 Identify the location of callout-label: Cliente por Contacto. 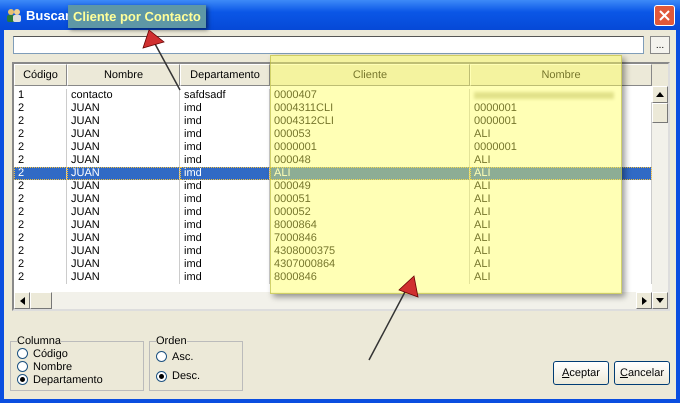
(137, 16).